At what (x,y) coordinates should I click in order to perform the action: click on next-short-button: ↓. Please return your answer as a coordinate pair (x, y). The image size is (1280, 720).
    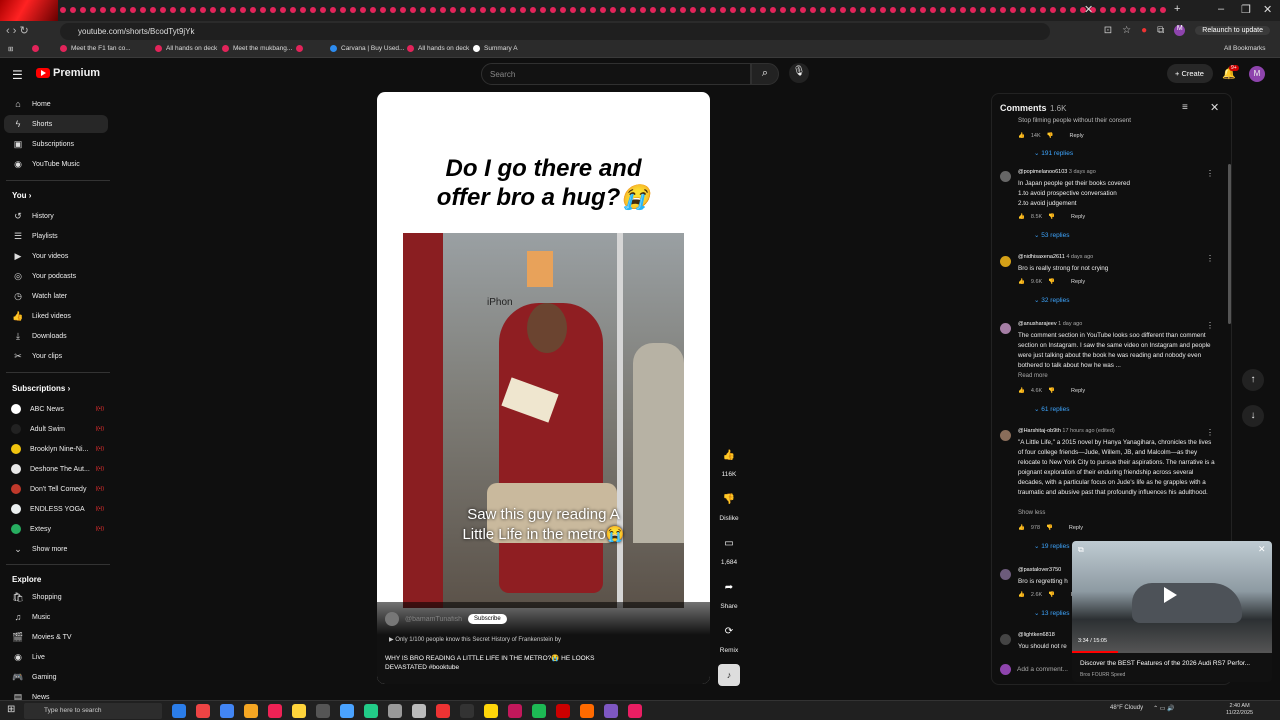
    Looking at the image, I should click on (1253, 416).